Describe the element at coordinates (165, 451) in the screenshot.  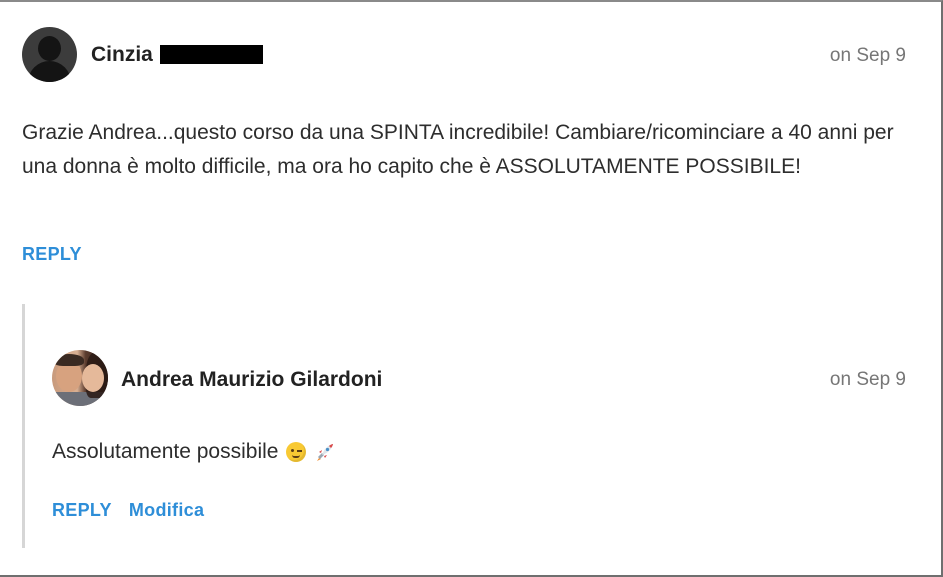
I see `reply-body-text: Assolutamente possibile` at that location.